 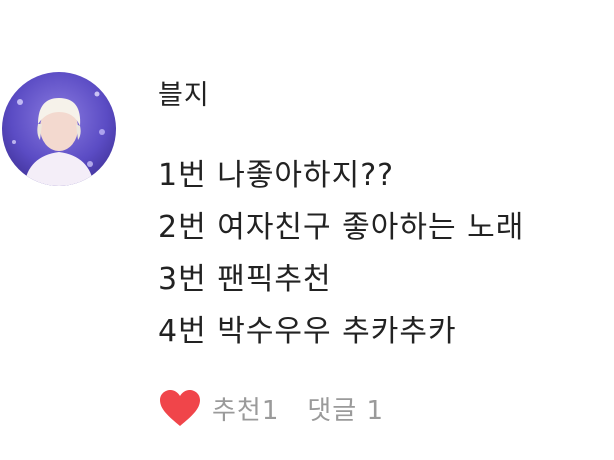 What do you see at coordinates (307, 331) in the screenshot?
I see `comment-line: 4번 박수우우 추카추카` at bounding box center [307, 331].